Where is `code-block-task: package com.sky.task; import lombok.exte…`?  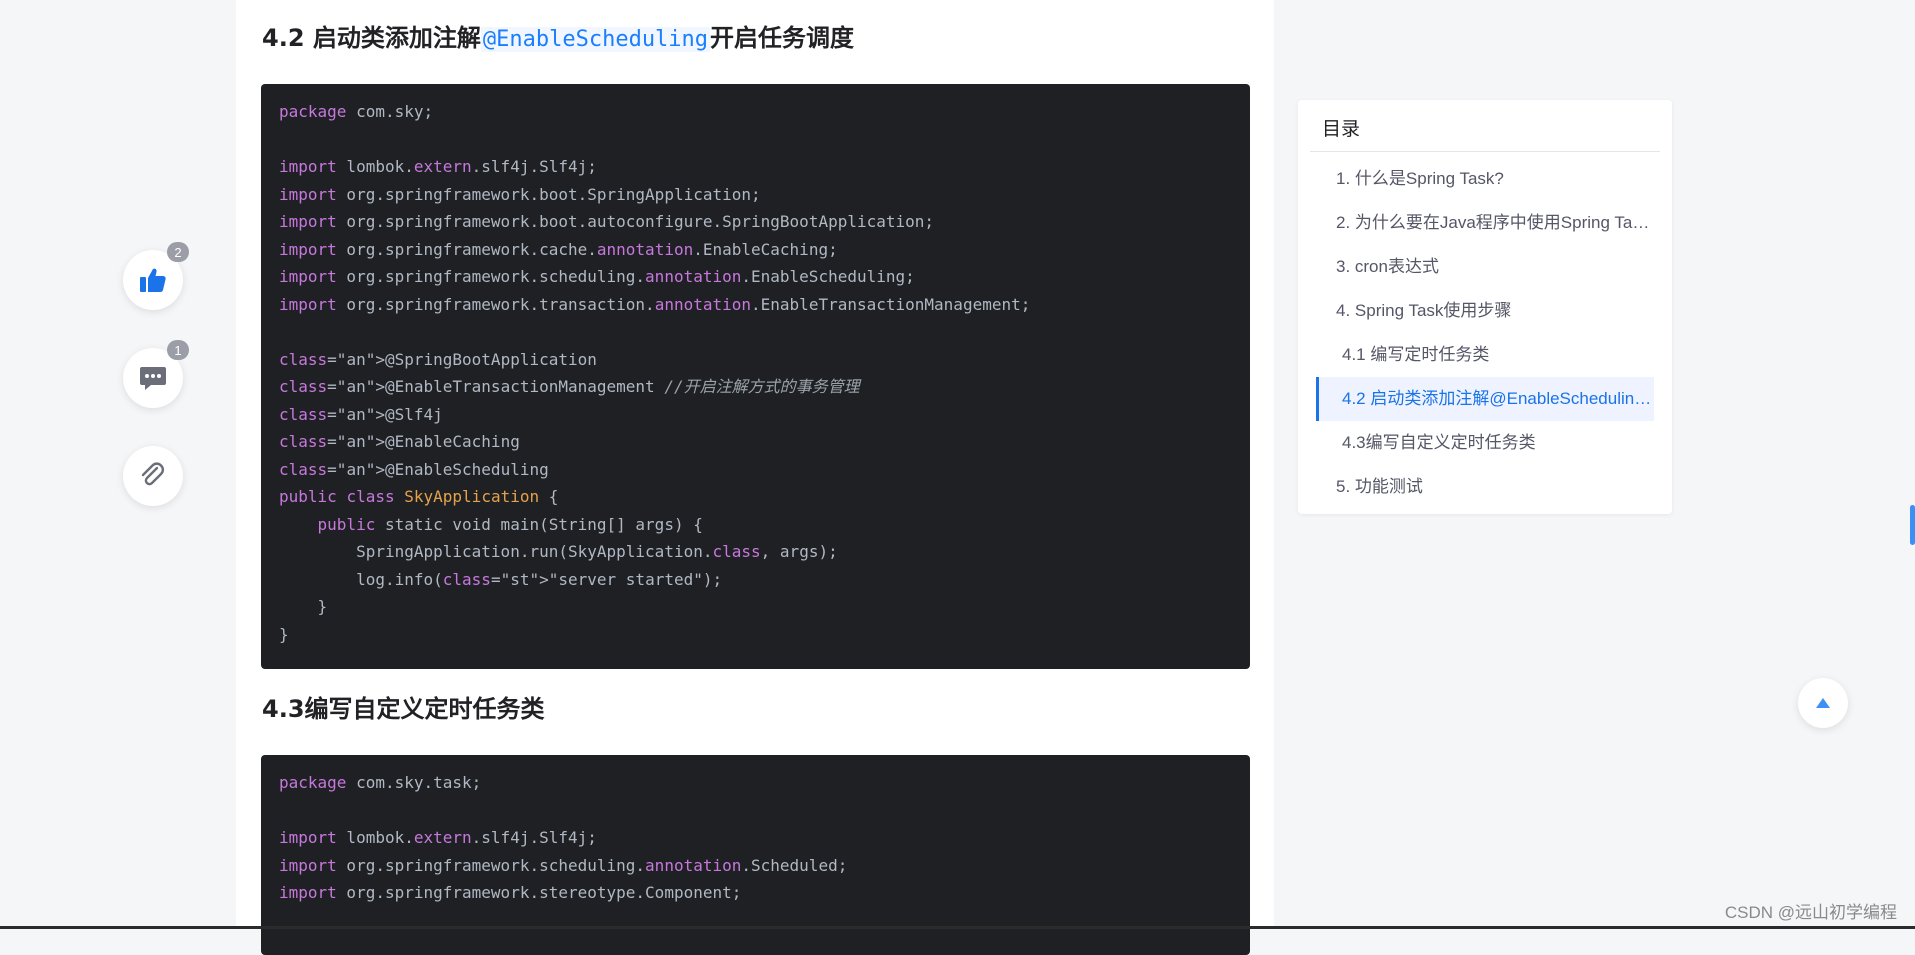 code-block-task: package com.sky.task; import lombok.exte… is located at coordinates (755, 855).